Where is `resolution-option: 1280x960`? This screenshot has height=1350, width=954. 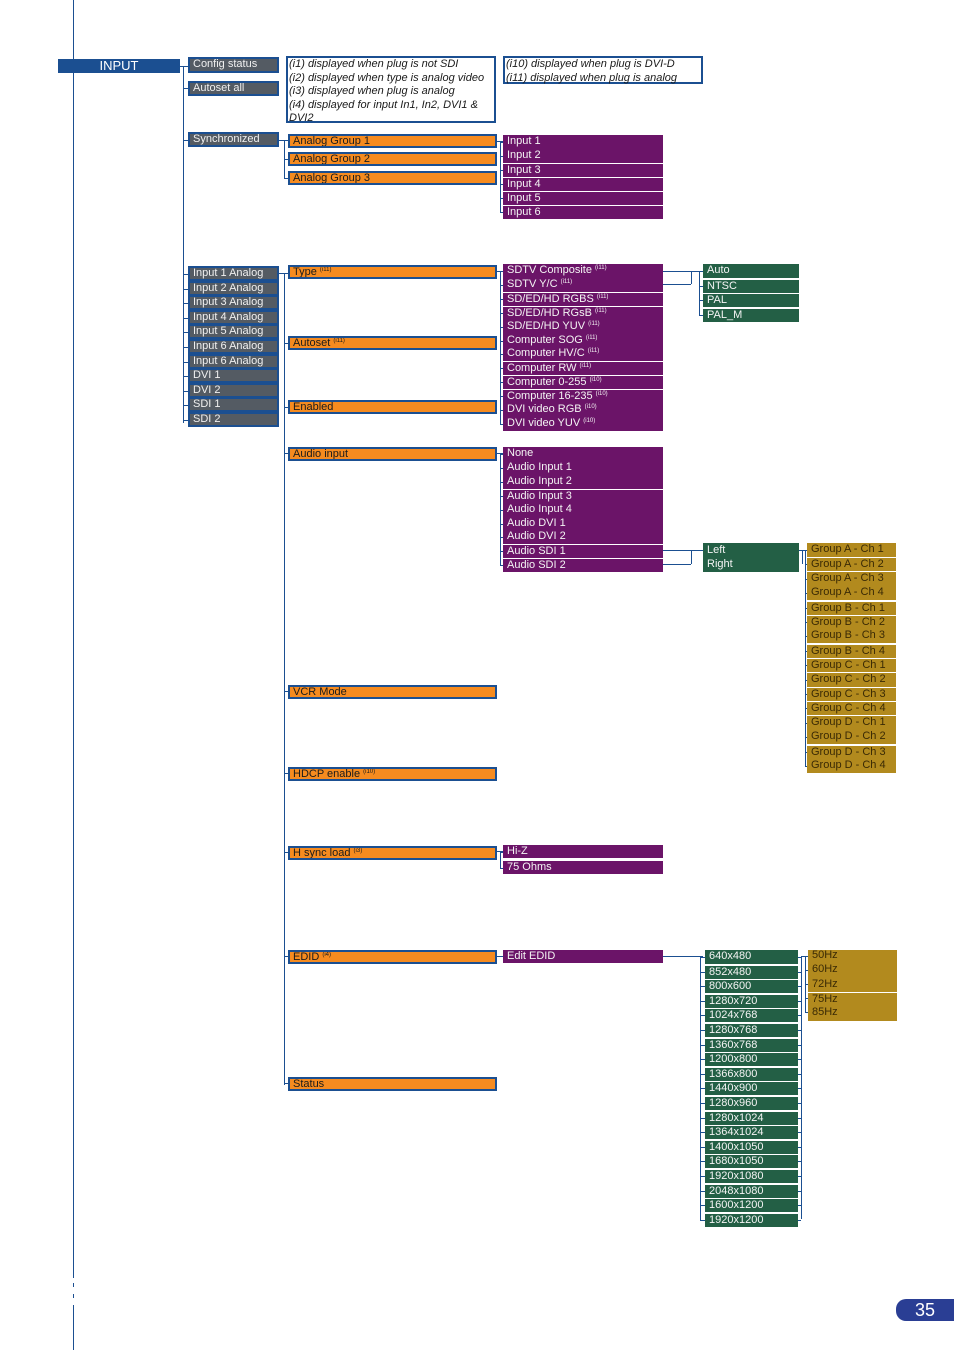 resolution-option: 1280x960 is located at coordinates (751, 1103).